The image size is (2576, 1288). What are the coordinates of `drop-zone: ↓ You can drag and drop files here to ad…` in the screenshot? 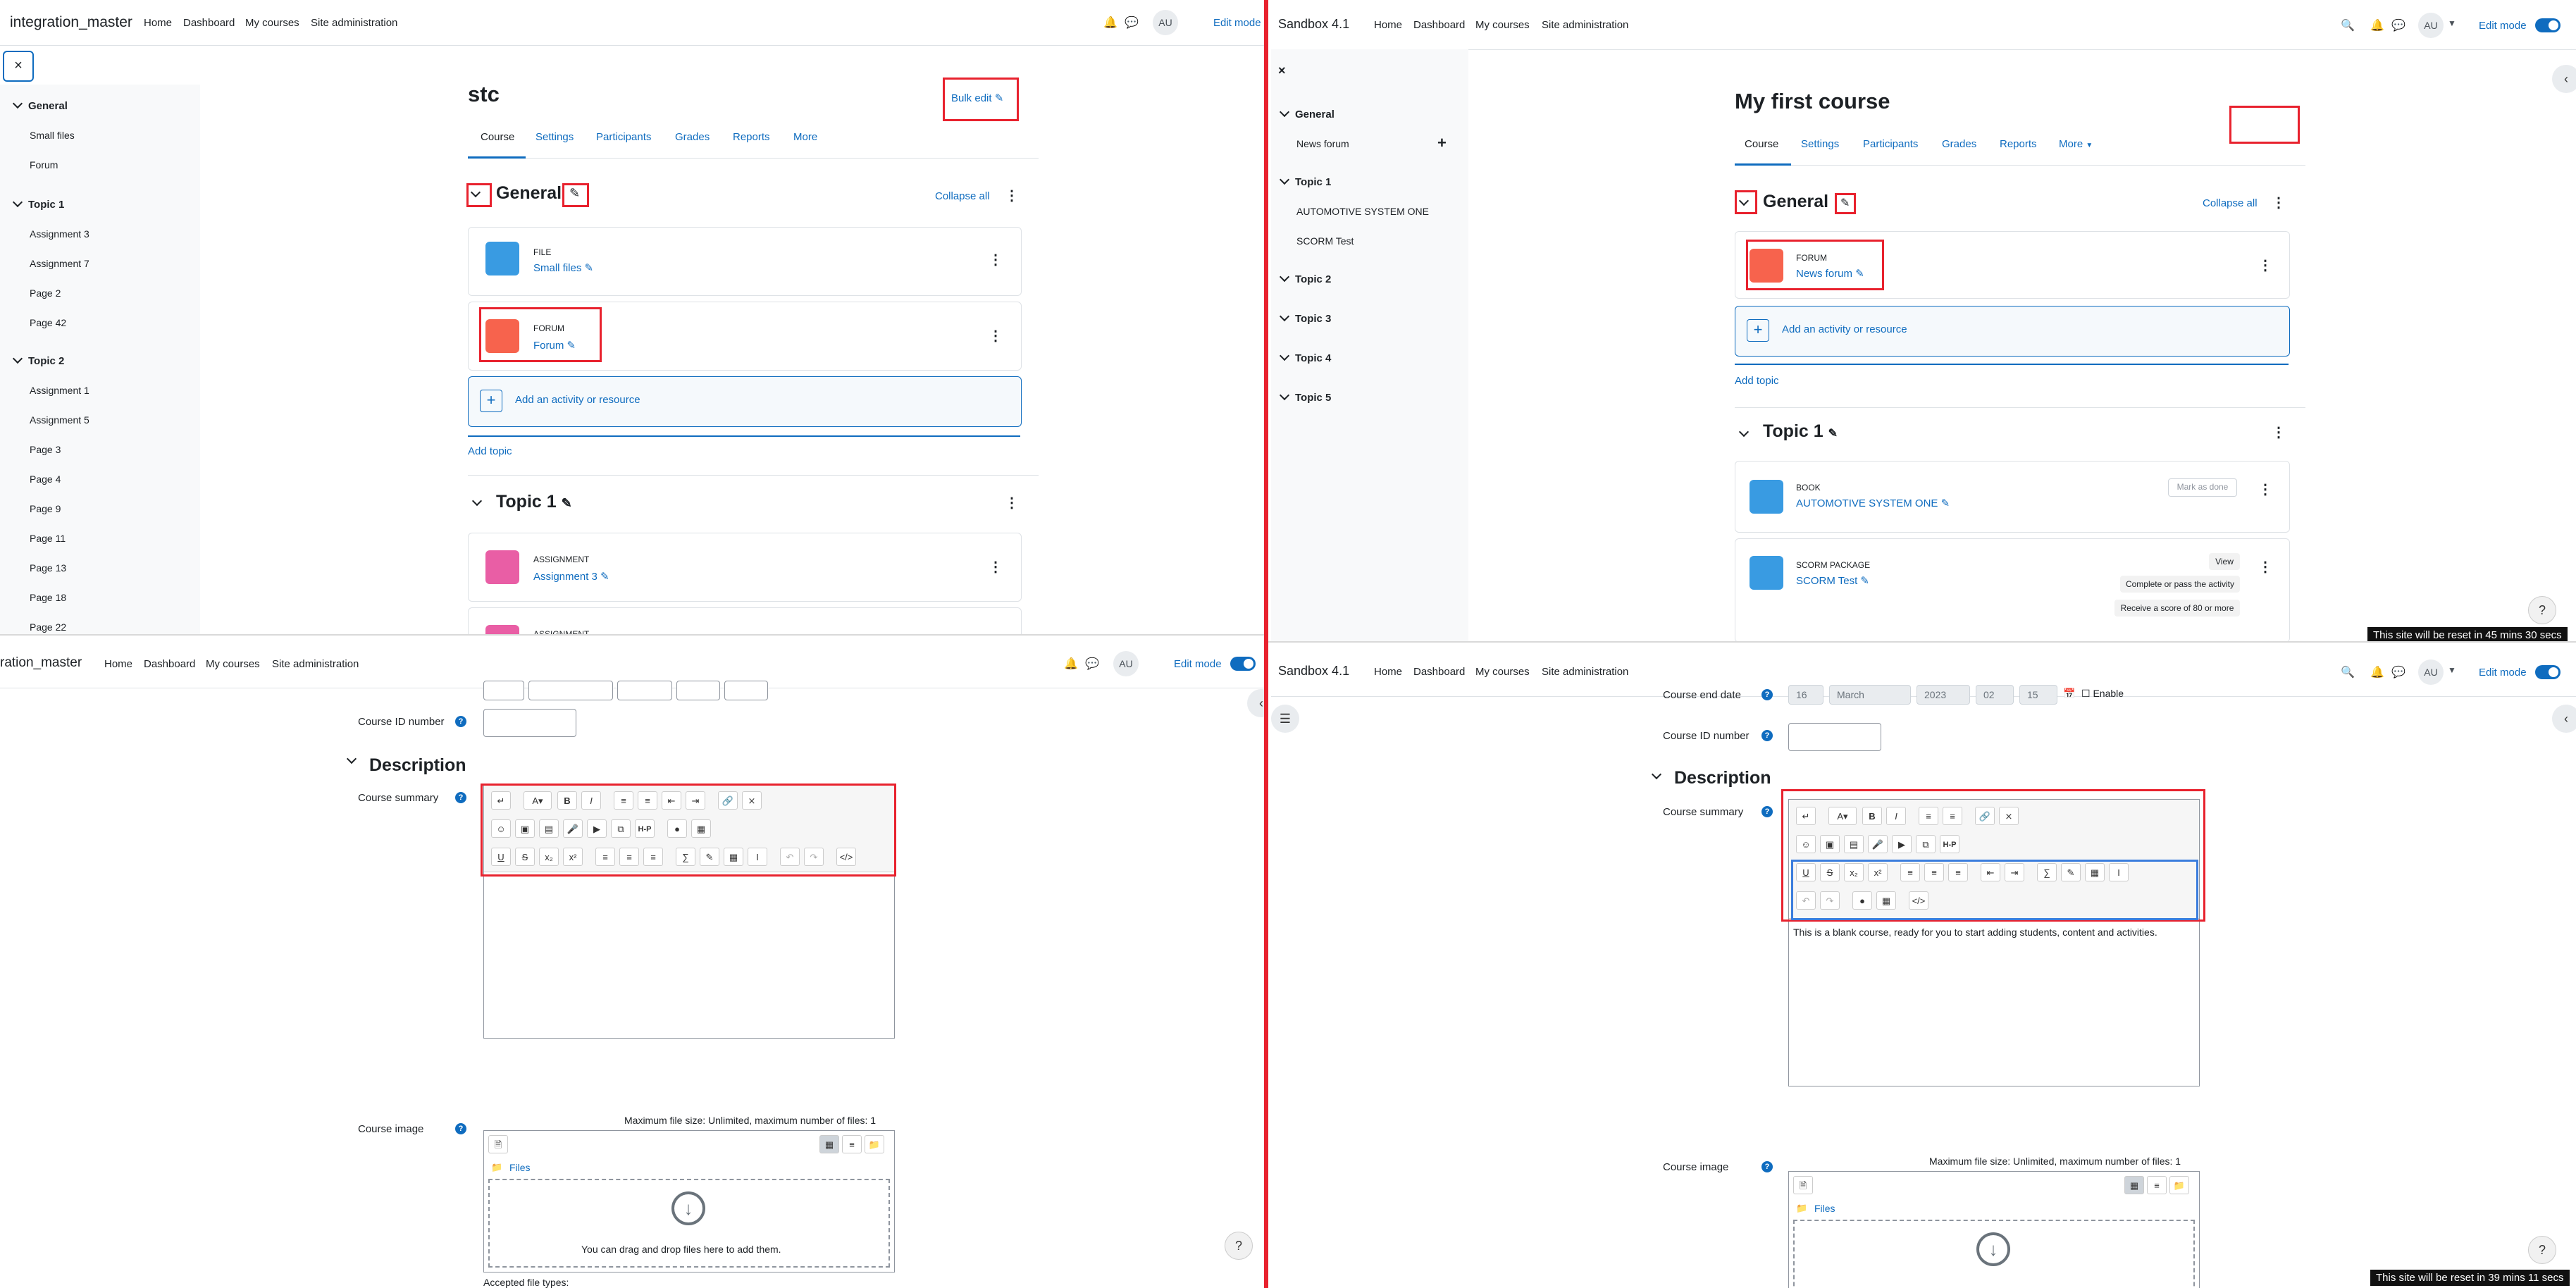 It's located at (689, 1223).